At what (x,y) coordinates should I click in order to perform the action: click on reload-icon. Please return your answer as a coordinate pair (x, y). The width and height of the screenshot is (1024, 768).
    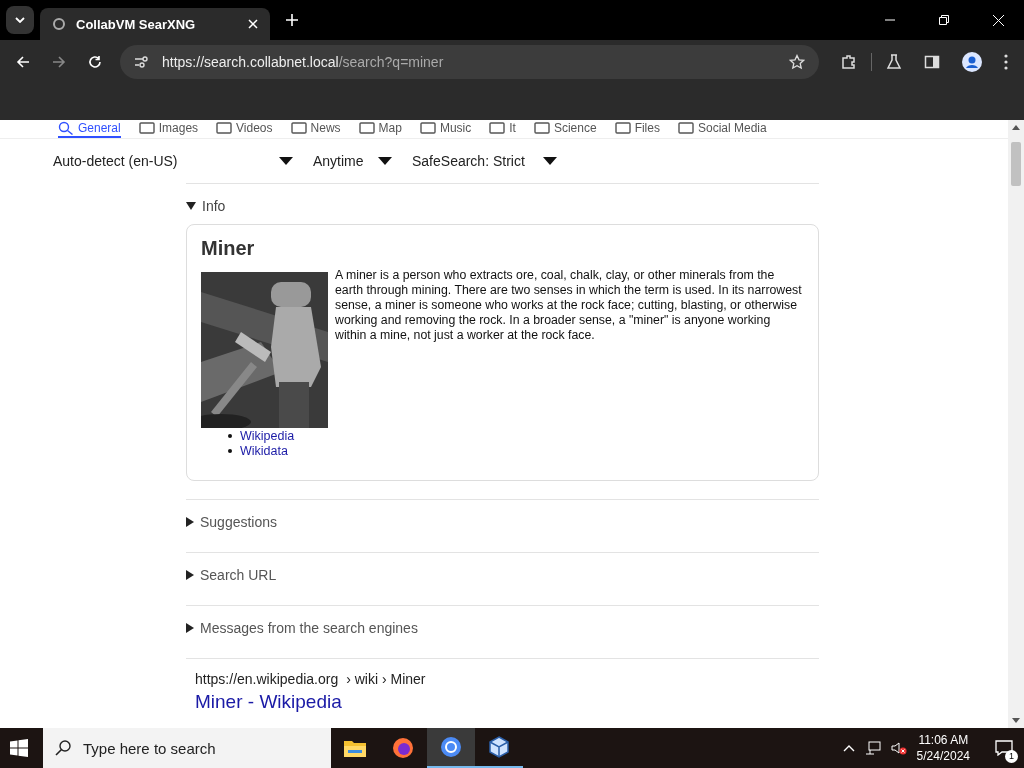
    Looking at the image, I should click on (95, 62).